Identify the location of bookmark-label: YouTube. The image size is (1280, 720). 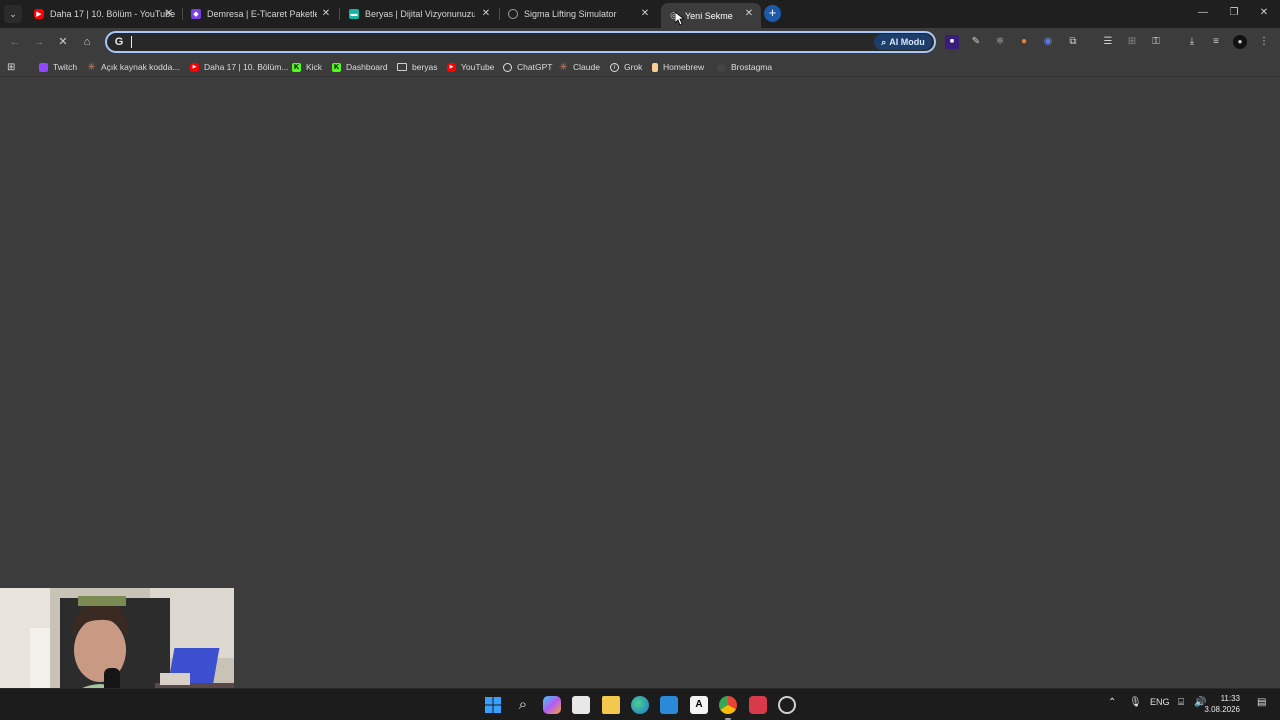
(478, 67).